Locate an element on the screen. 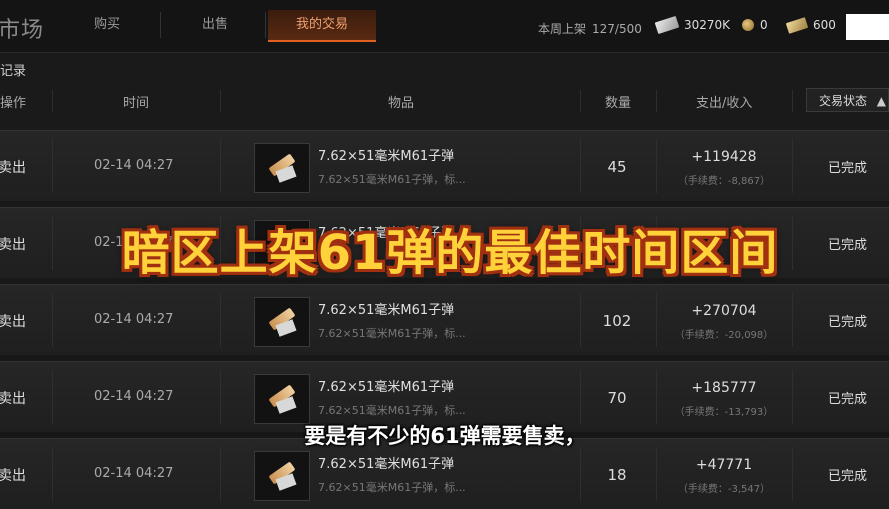 Image resolution: width=889 pixels, height=509 pixels. coin-amount: 0 is located at coordinates (764, 25).